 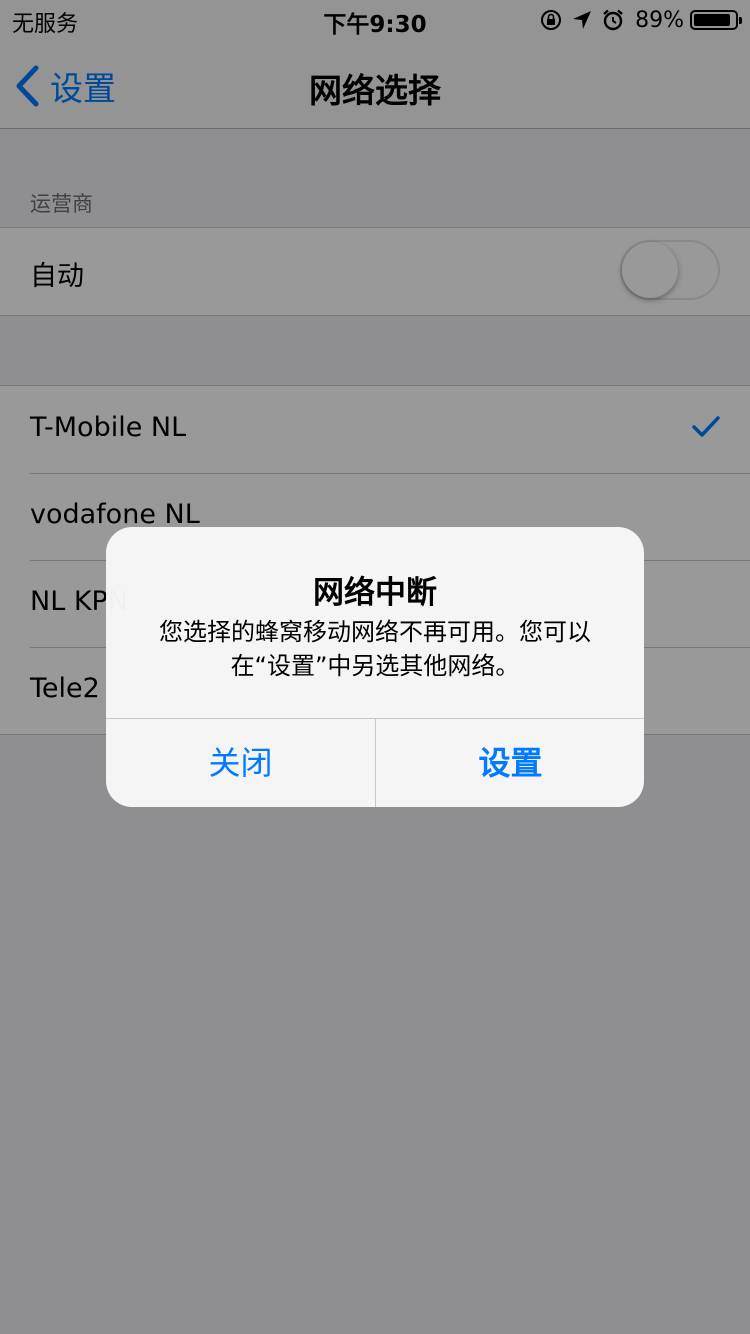 I want to click on alert-message: 您选择的蜂窝移动网络不再可用。您可以在“设置”中另选其他网络。, so click(x=375, y=649).